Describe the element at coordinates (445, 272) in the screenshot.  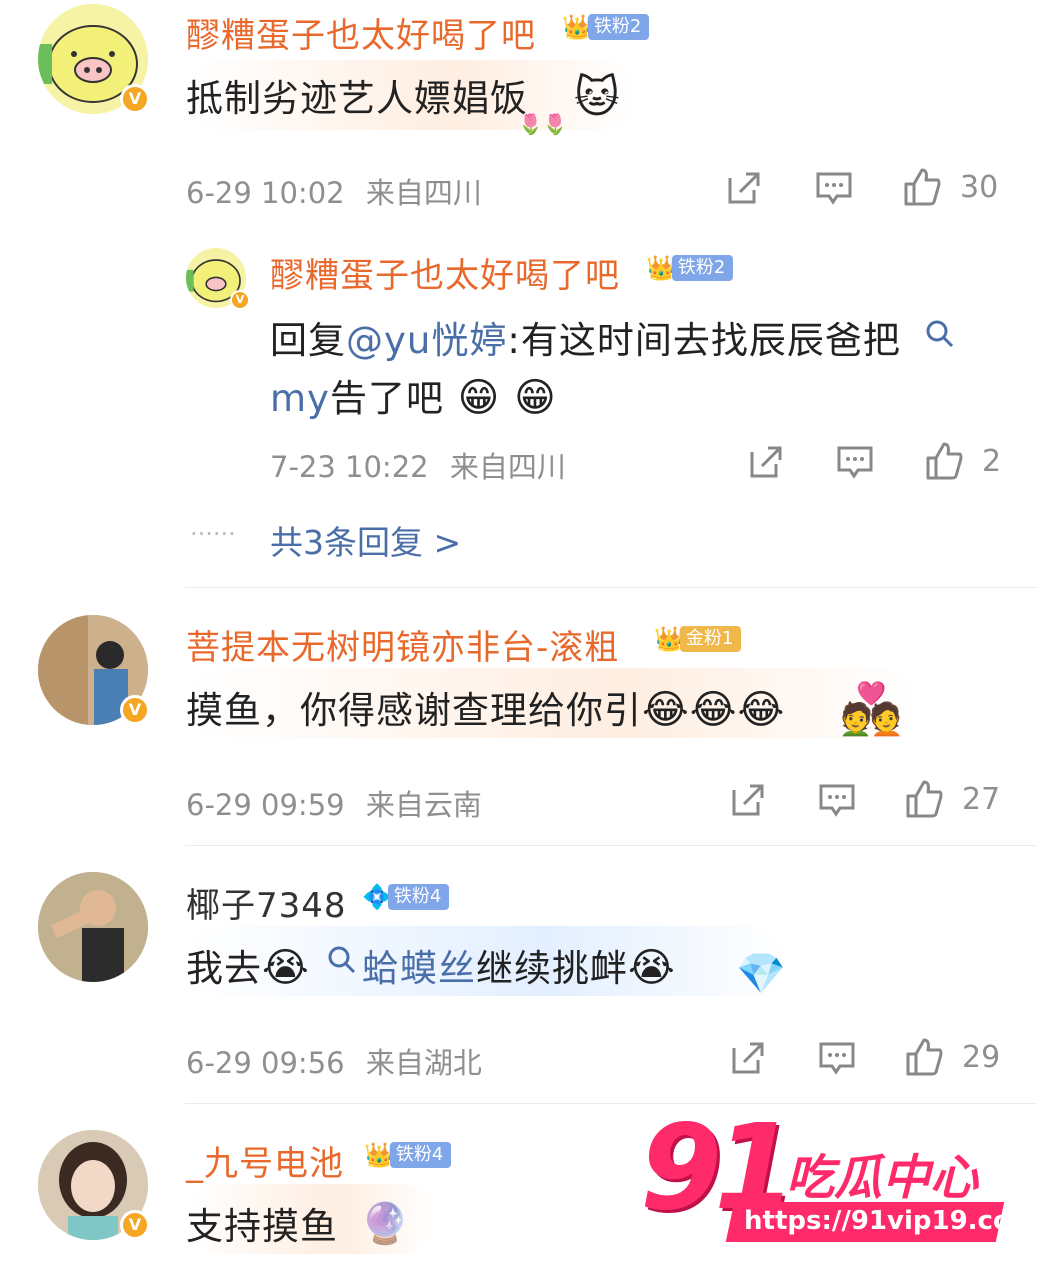
I see `reply-username: 醪糟蛋子也太好喝了吧` at that location.